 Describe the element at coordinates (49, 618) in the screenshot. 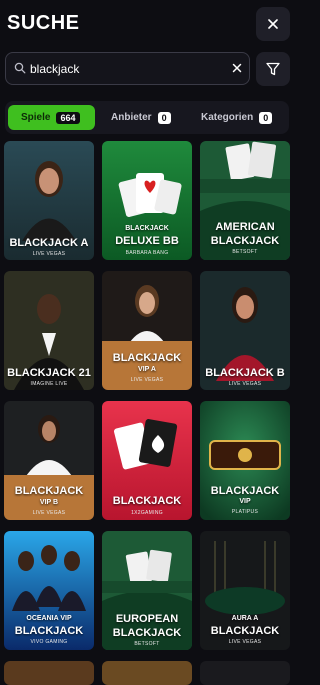

I see `game-title: OCEANIA VIP` at that location.